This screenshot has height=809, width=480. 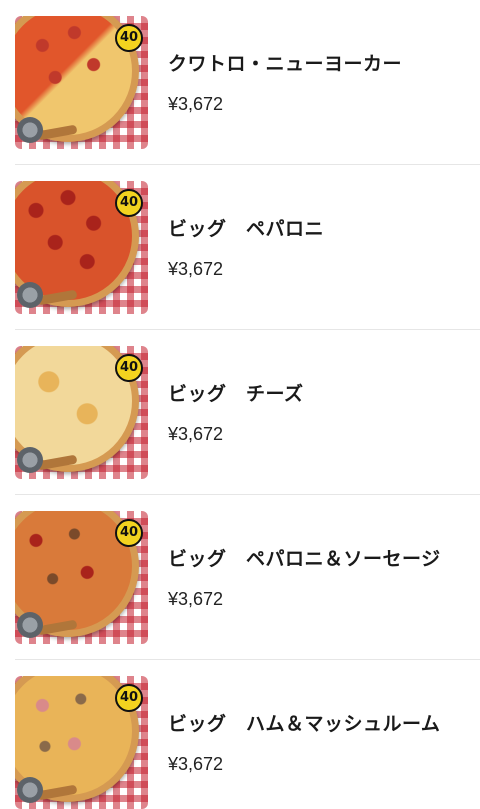 What do you see at coordinates (285, 64) in the screenshot?
I see `item-name: クワトロ・ニューヨーカー` at bounding box center [285, 64].